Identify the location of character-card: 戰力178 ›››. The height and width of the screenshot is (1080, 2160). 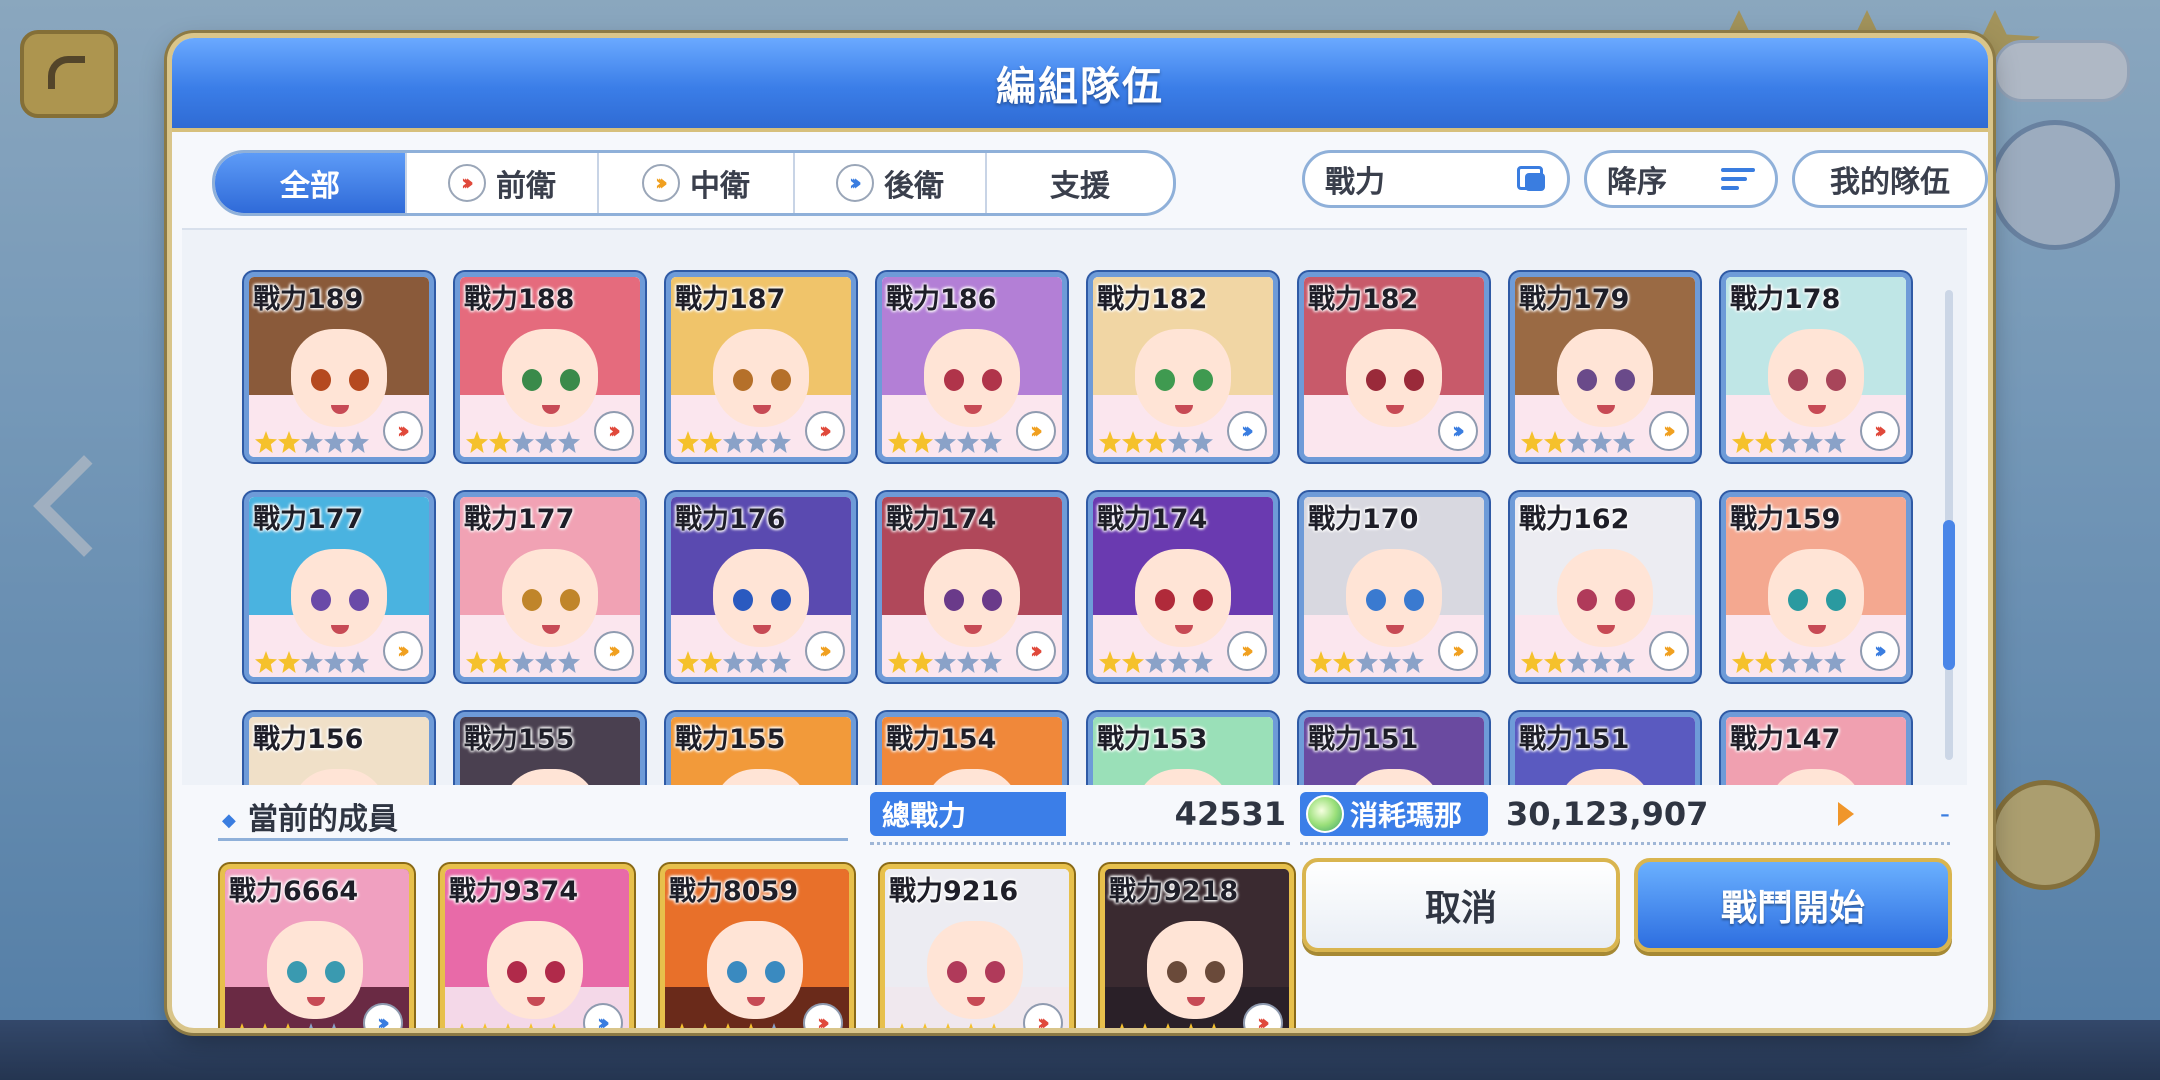
(1816, 367).